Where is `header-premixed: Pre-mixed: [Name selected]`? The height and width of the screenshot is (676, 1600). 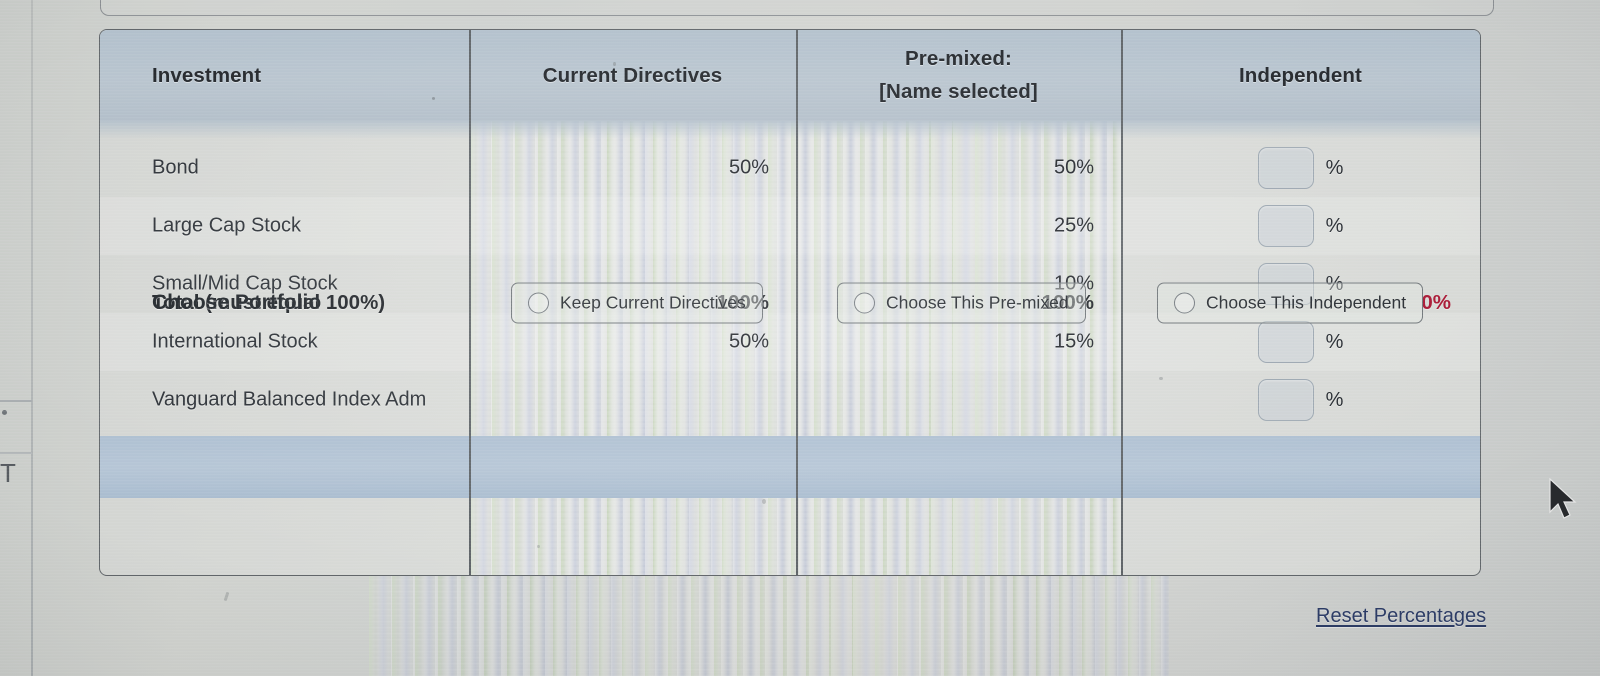 header-premixed: Pre-mixed: [Name selected] is located at coordinates (958, 75).